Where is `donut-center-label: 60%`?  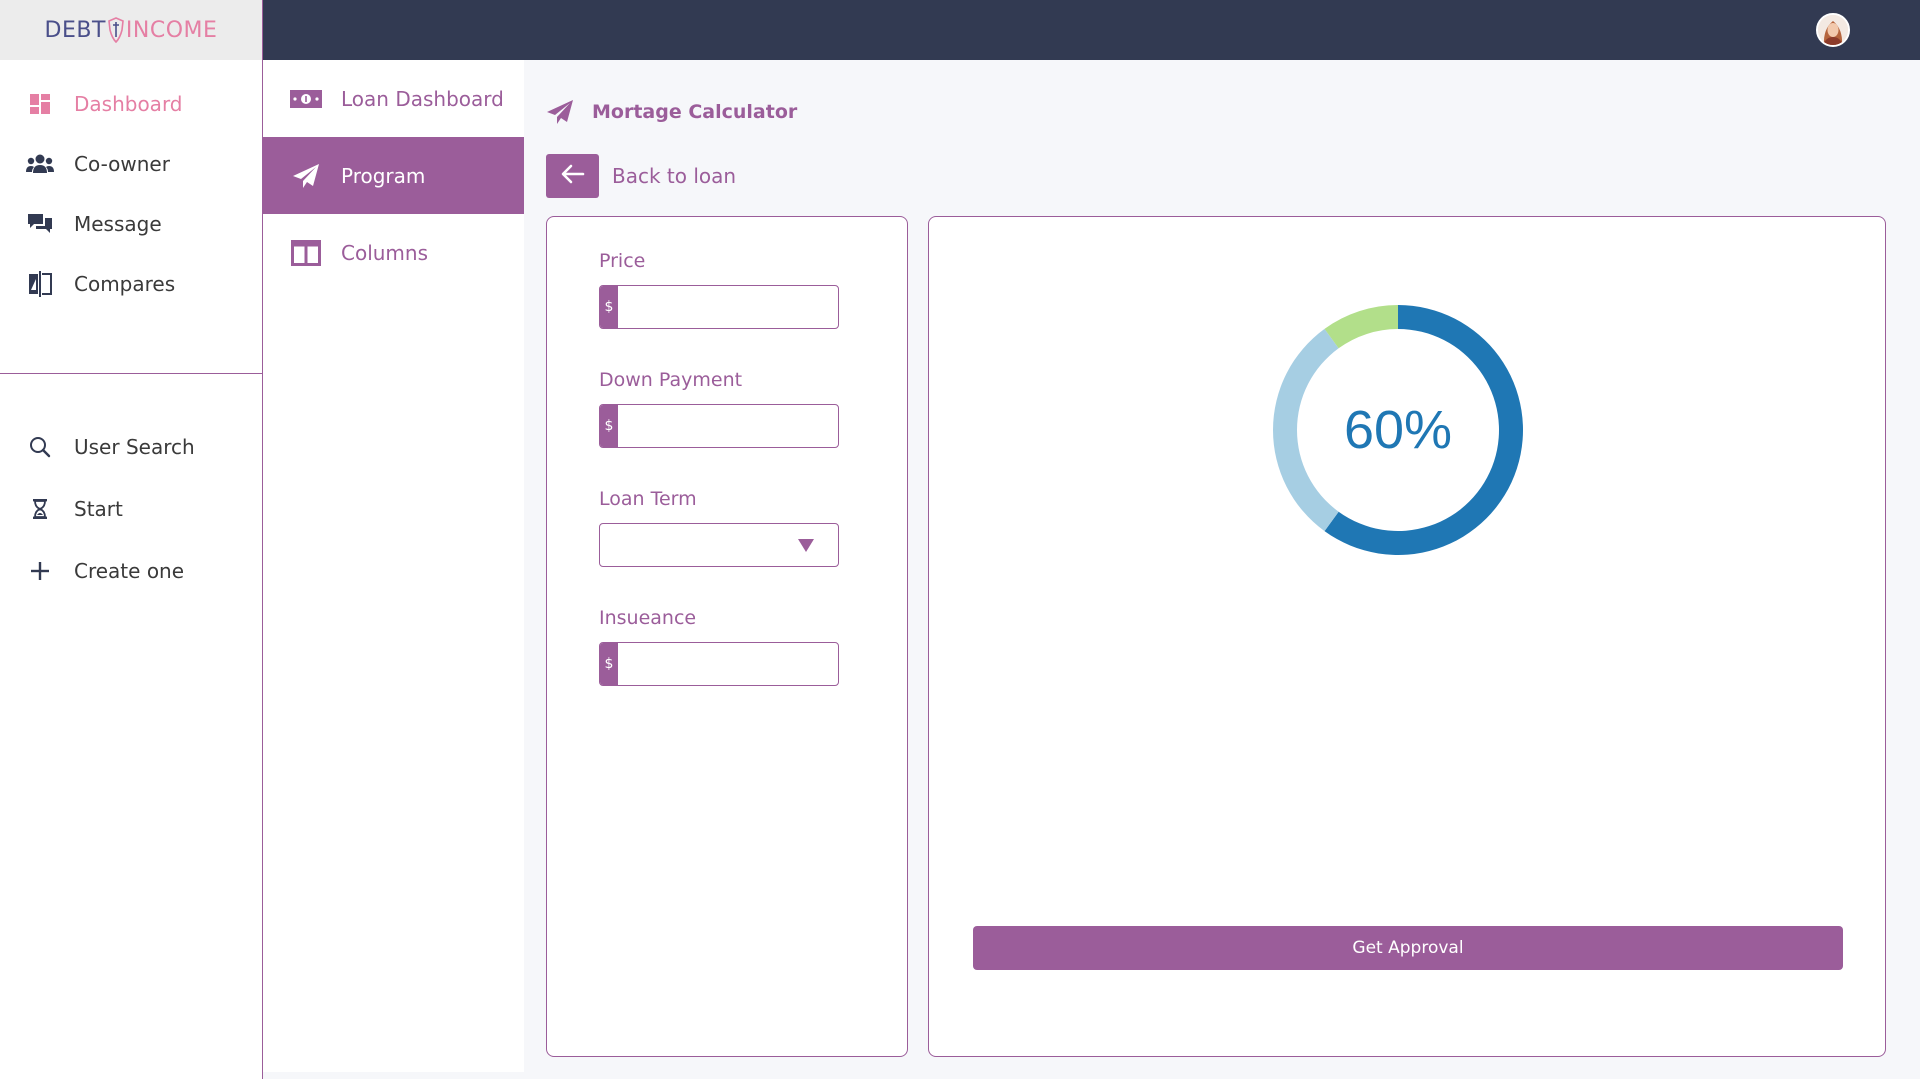
donut-center-label: 60% is located at coordinates (1398, 430).